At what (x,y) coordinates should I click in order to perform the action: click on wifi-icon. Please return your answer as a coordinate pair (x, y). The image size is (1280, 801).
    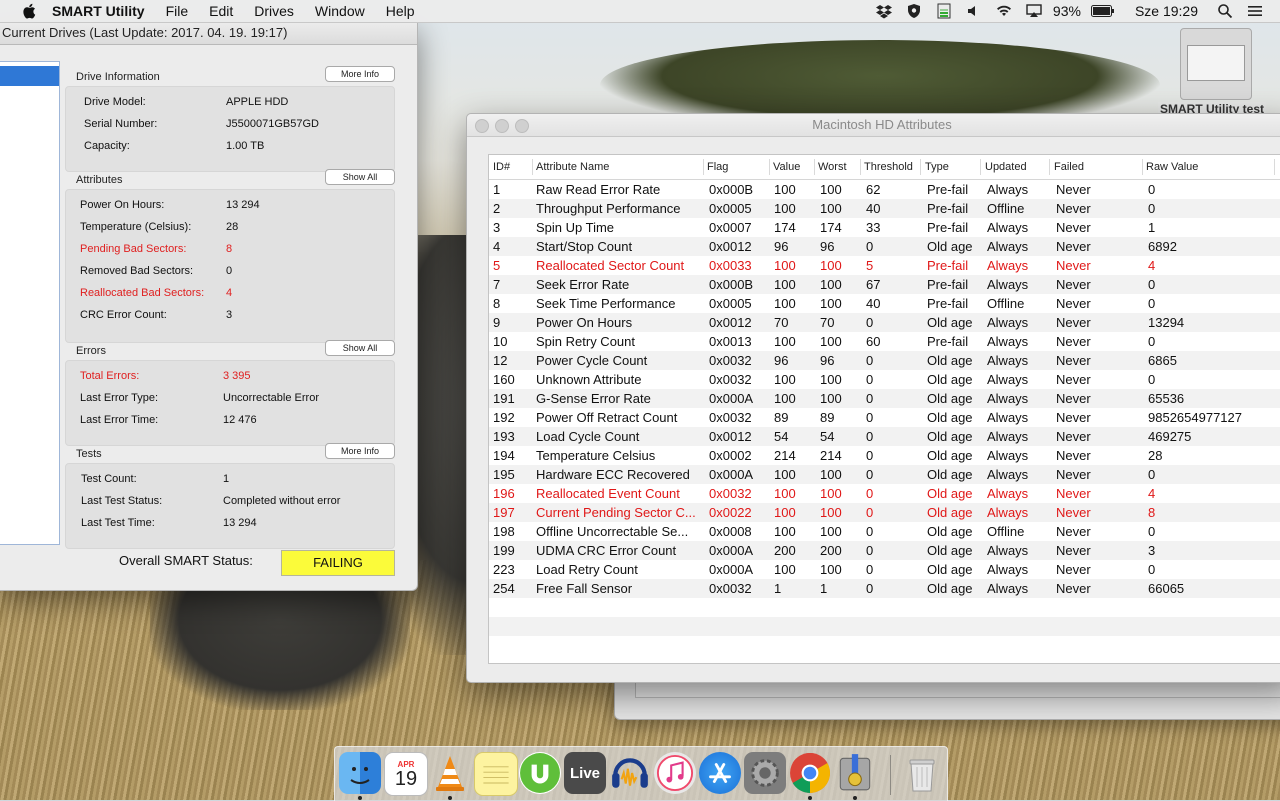
    Looking at the image, I should click on (1004, 11).